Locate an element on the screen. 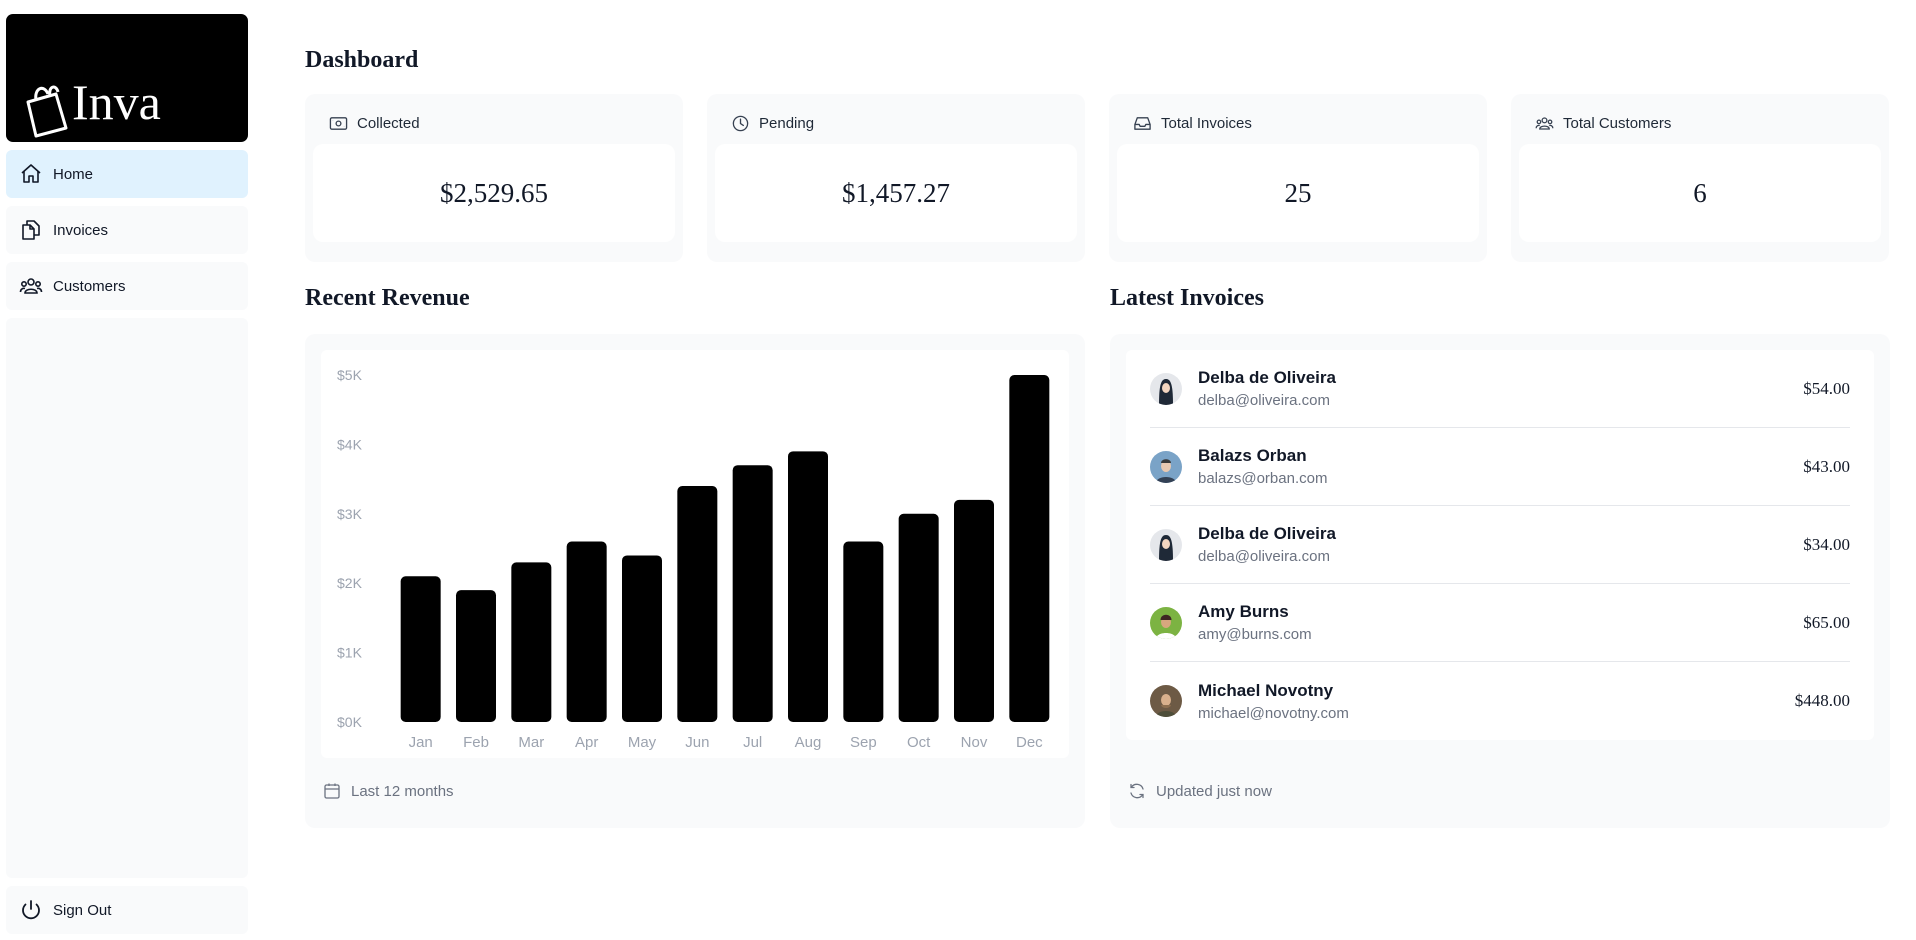 This screenshot has width=1916, height=940. bar-apr is located at coordinates (586, 631).